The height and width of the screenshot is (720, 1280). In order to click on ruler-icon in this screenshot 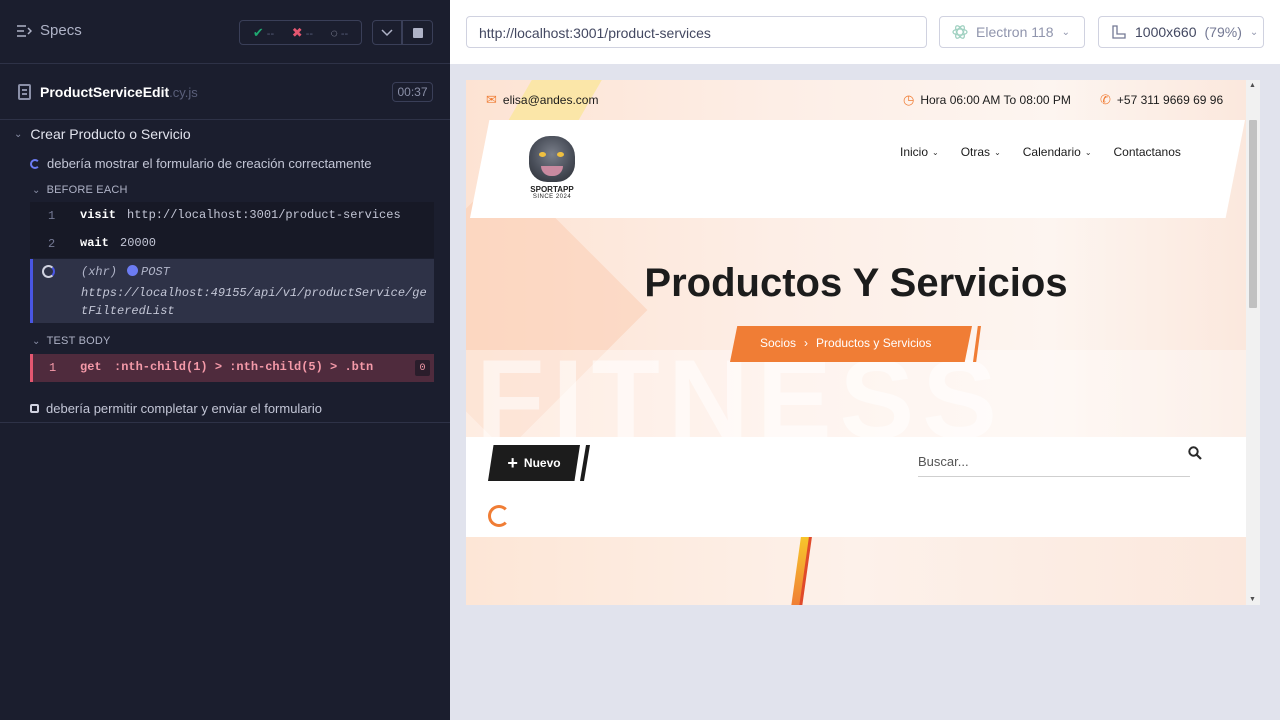, I will do `click(1119, 32)`.